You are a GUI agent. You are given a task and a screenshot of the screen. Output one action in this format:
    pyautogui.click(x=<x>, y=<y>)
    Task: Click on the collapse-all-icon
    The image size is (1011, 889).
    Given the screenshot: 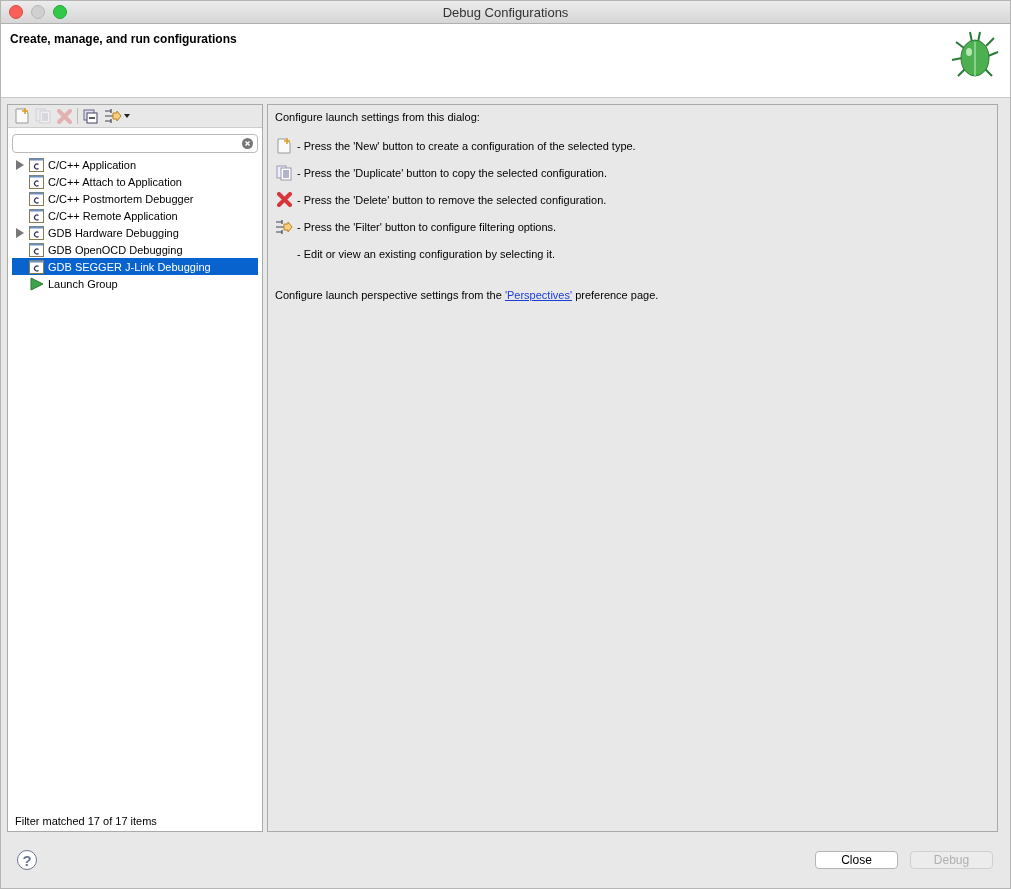 What is the action you would take?
    pyautogui.click(x=90, y=116)
    